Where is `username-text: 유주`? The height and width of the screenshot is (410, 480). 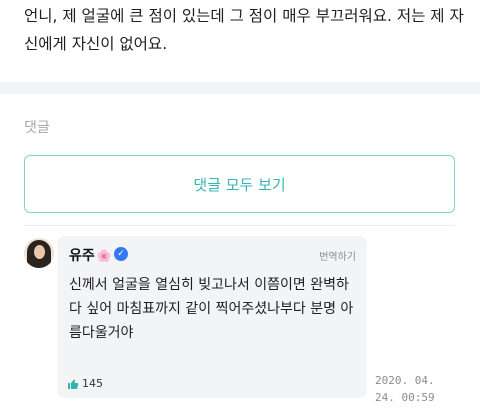
username-text: 유주 is located at coordinates (82, 256).